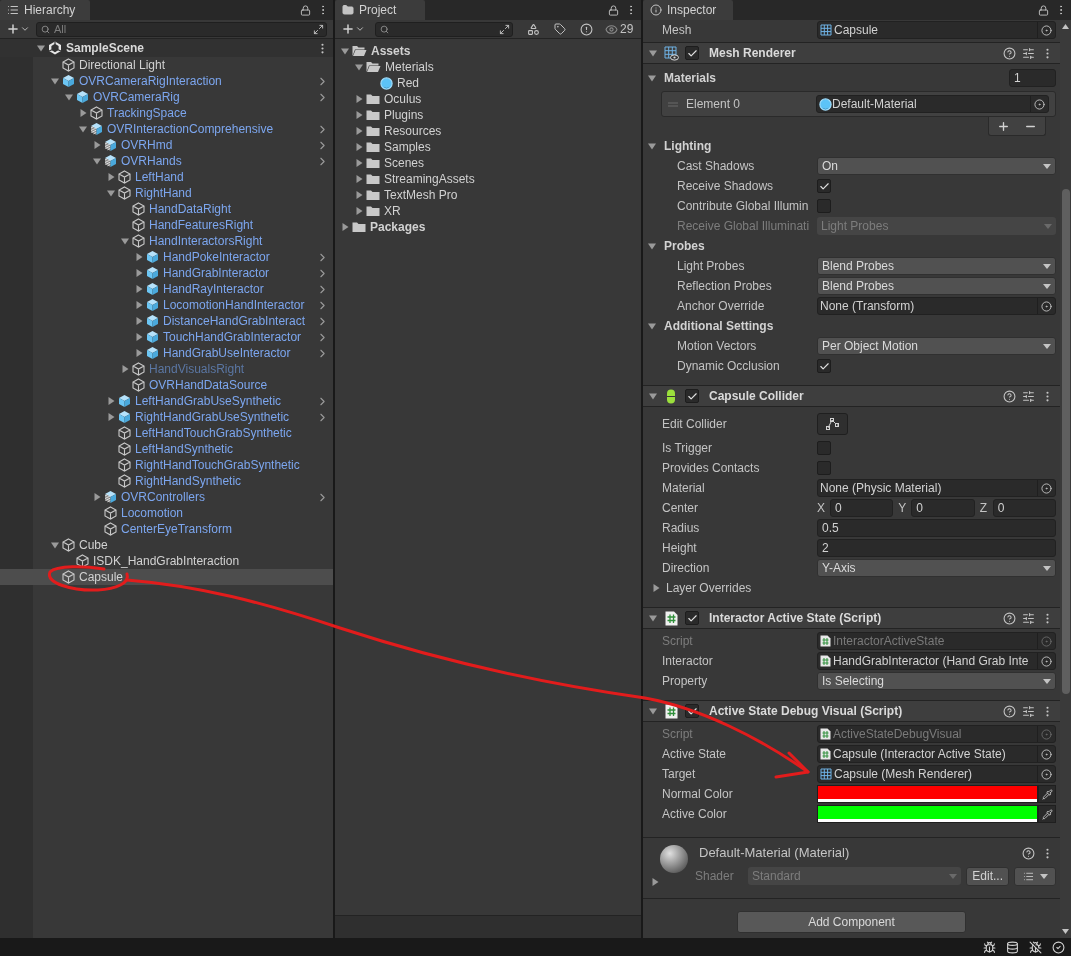  I want to click on hierarchy-item: HandPokeInteractor, so click(166, 257).